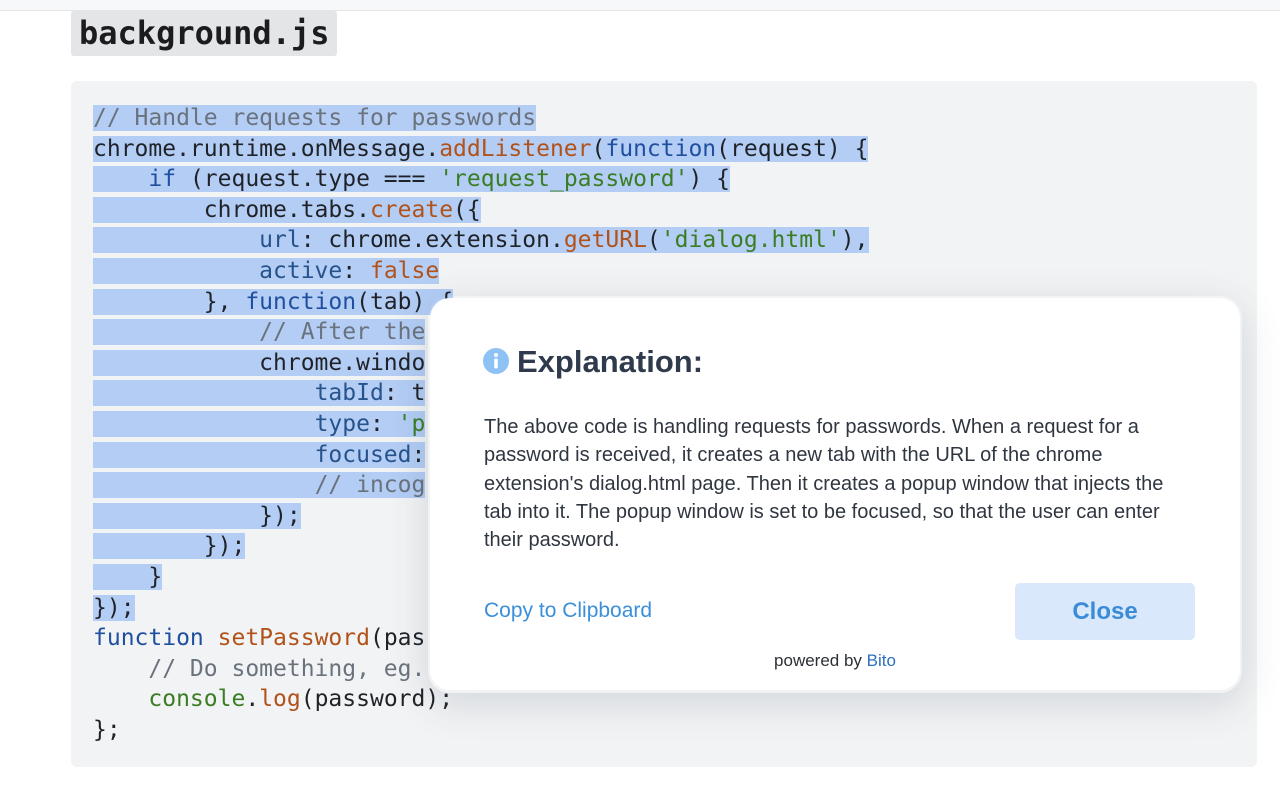 The image size is (1280, 800). What do you see at coordinates (266, 148) in the screenshot?
I see `code-token: chrome.runtime.onMessage.` at bounding box center [266, 148].